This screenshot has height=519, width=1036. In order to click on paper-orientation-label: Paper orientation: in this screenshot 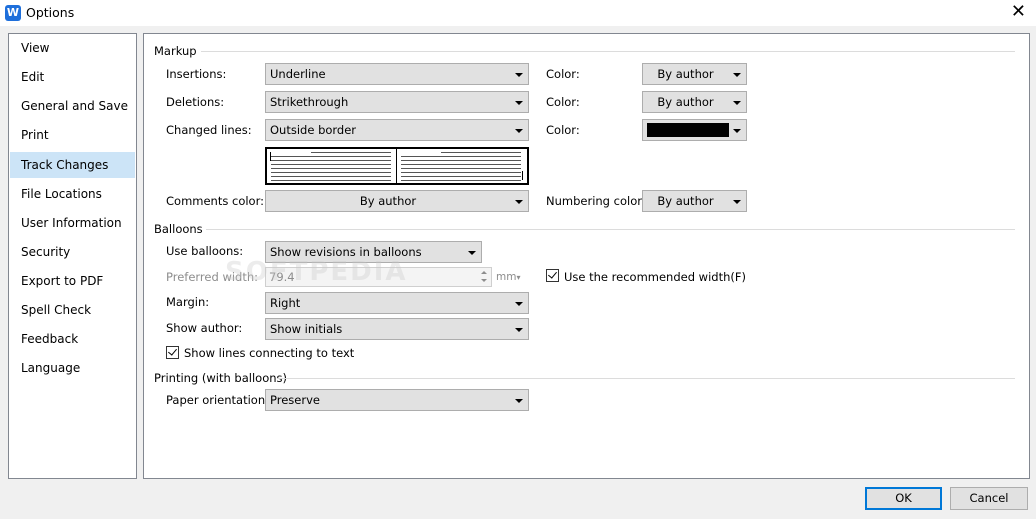, I will do `click(218, 400)`.